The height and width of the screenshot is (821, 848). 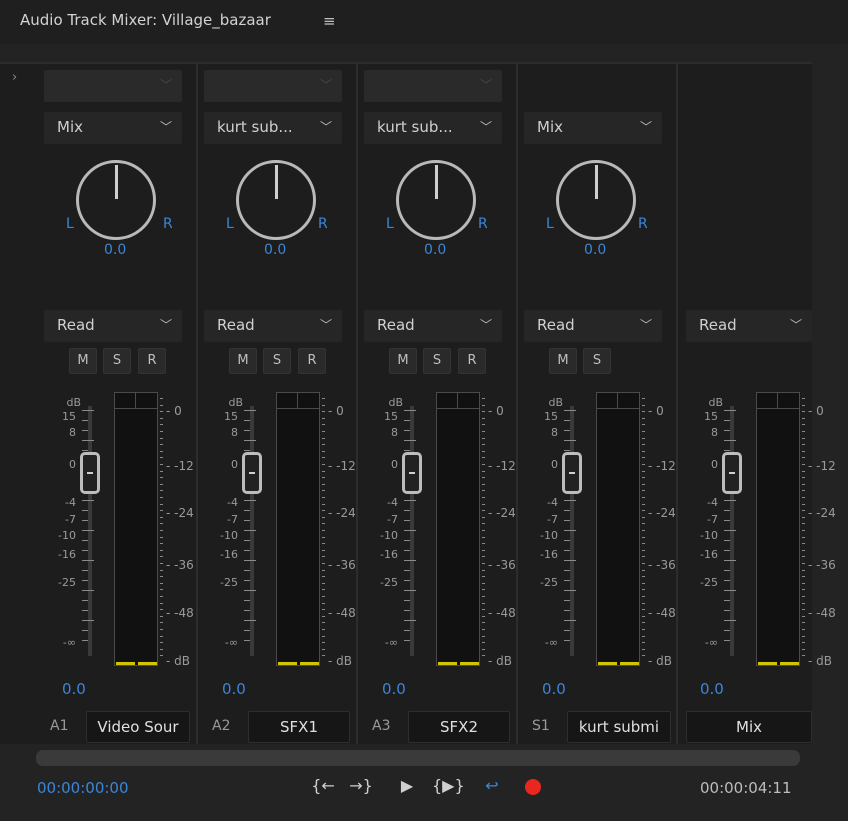 I want to click on play-in-to-out-icon: {▶}, so click(x=448, y=786).